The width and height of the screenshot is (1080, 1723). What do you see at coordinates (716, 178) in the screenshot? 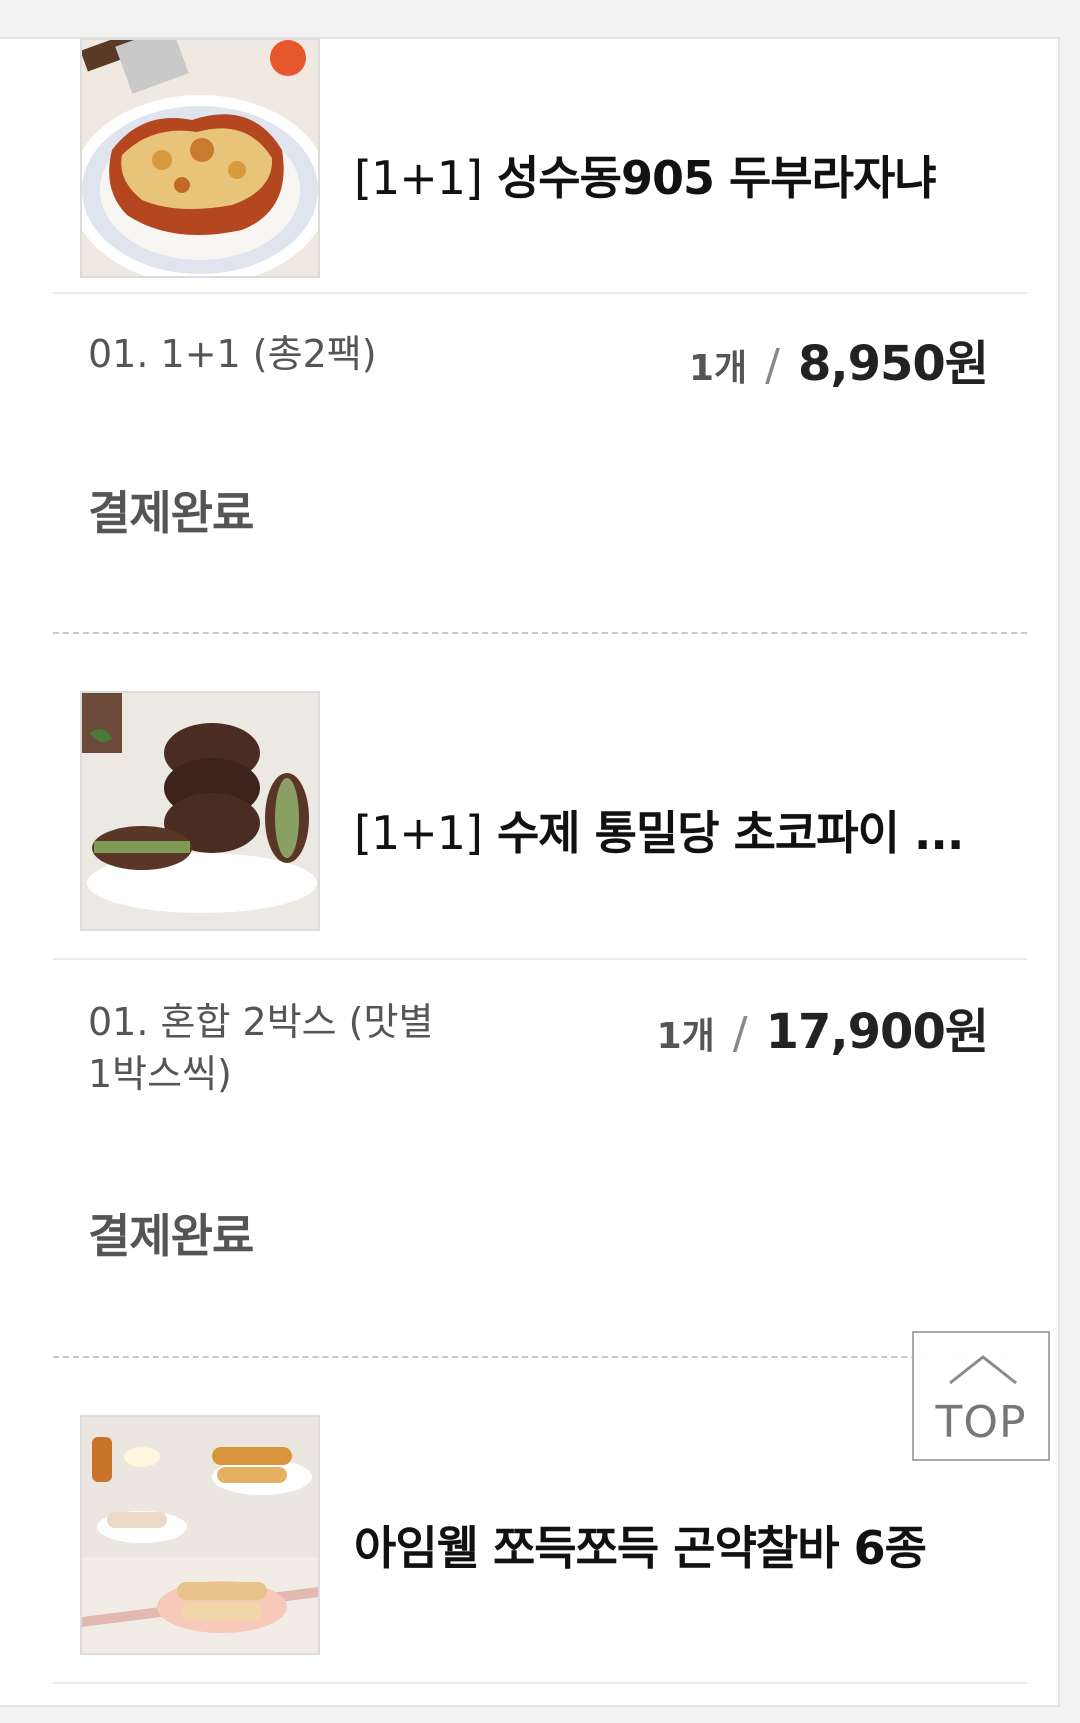
I see `product-name-text: 성수동905 두부라자냐` at bounding box center [716, 178].